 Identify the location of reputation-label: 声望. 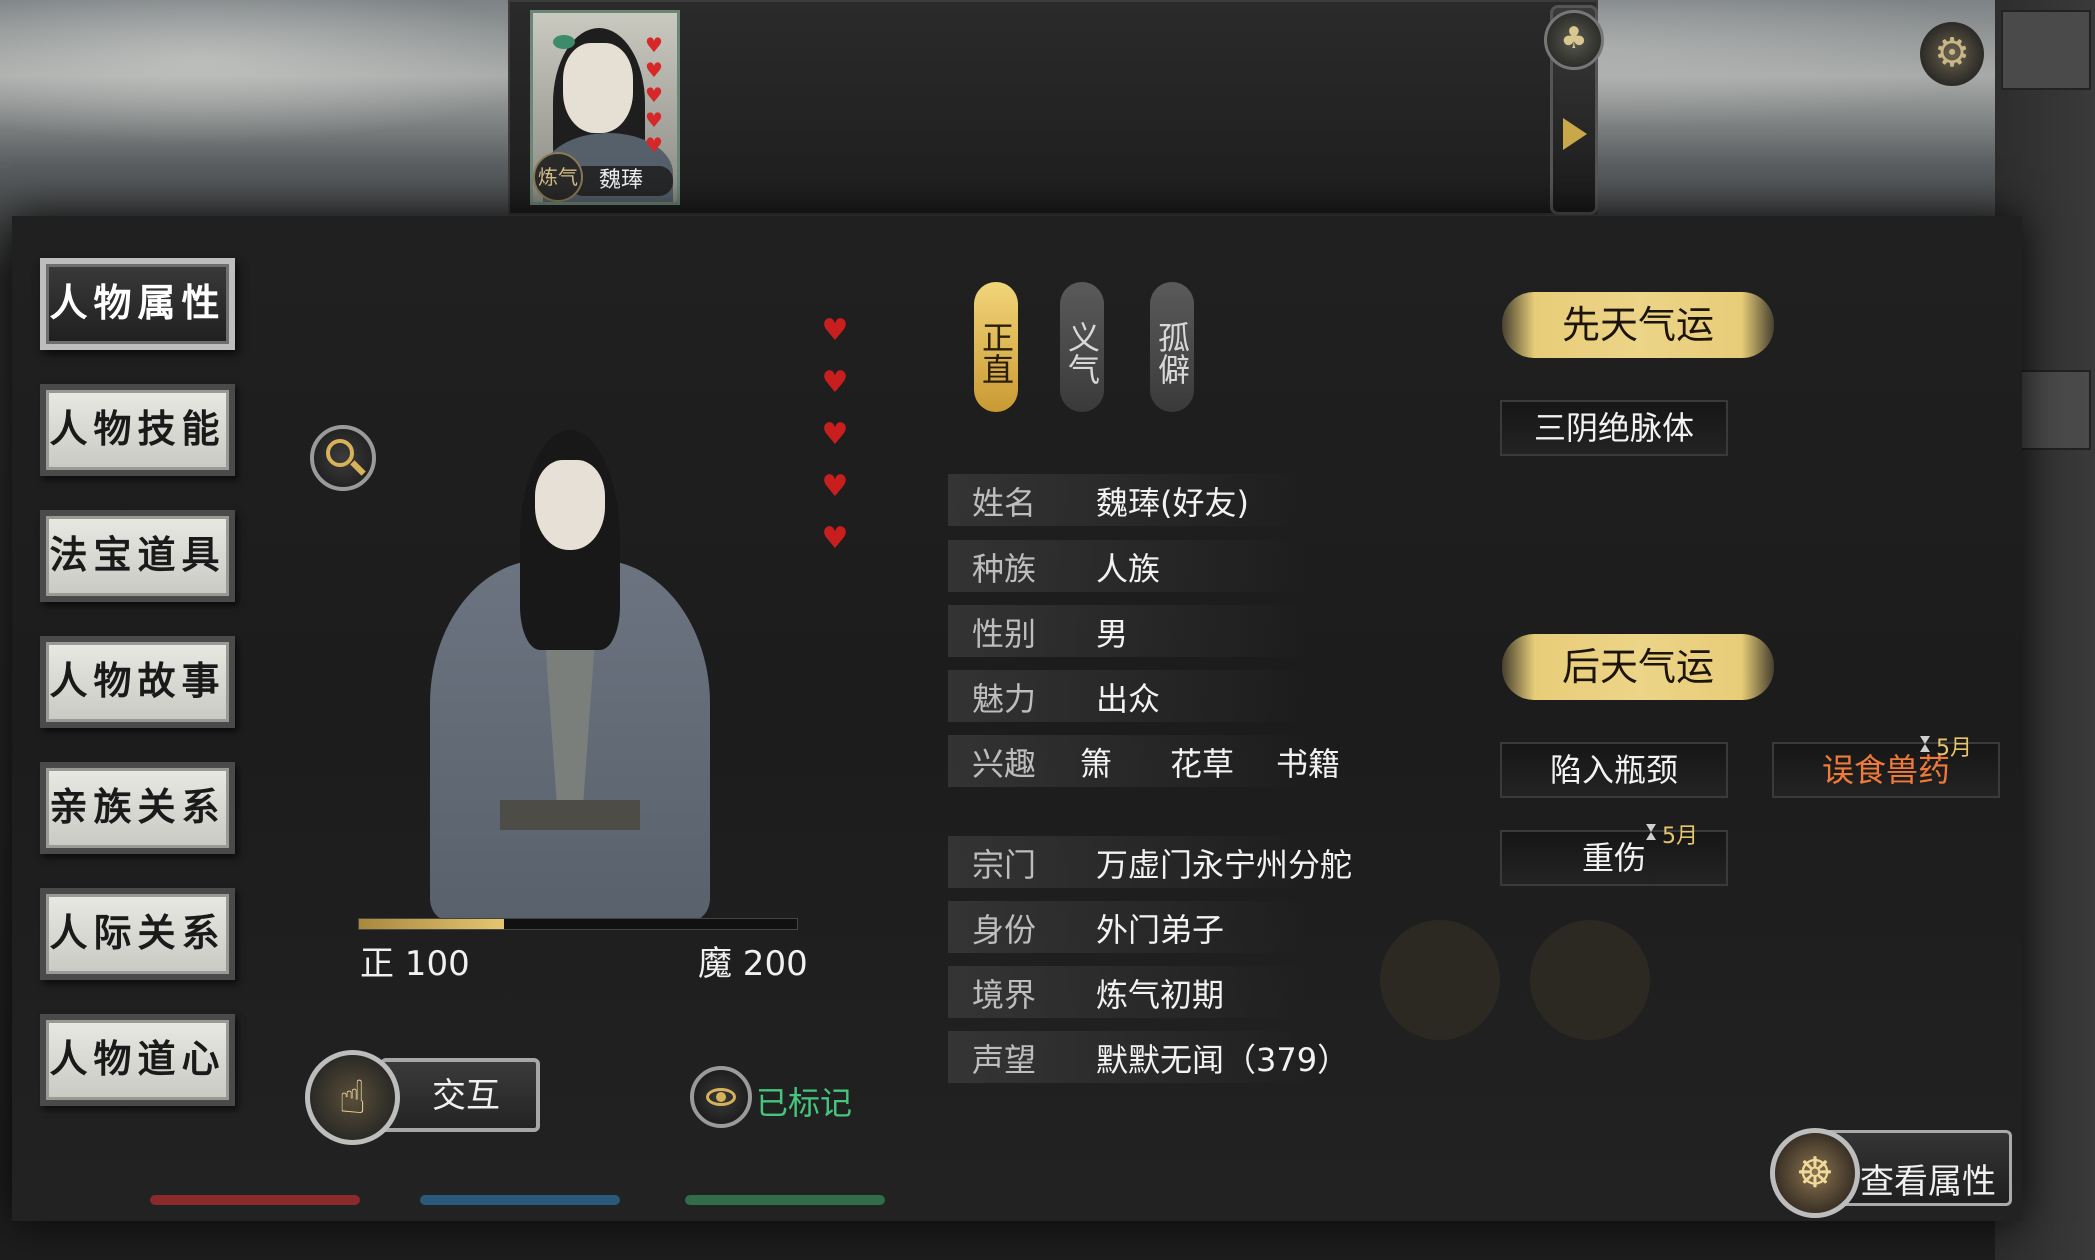
(1004, 1060).